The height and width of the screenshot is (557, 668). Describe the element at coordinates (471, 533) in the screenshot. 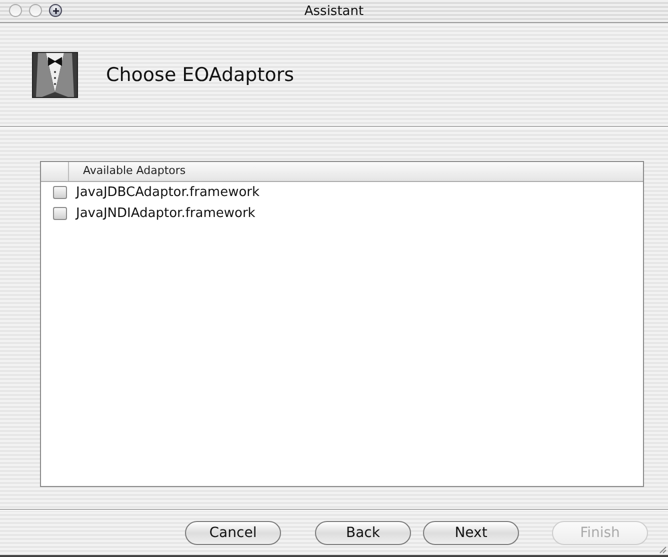

I see `wizard-button: Next` at that location.